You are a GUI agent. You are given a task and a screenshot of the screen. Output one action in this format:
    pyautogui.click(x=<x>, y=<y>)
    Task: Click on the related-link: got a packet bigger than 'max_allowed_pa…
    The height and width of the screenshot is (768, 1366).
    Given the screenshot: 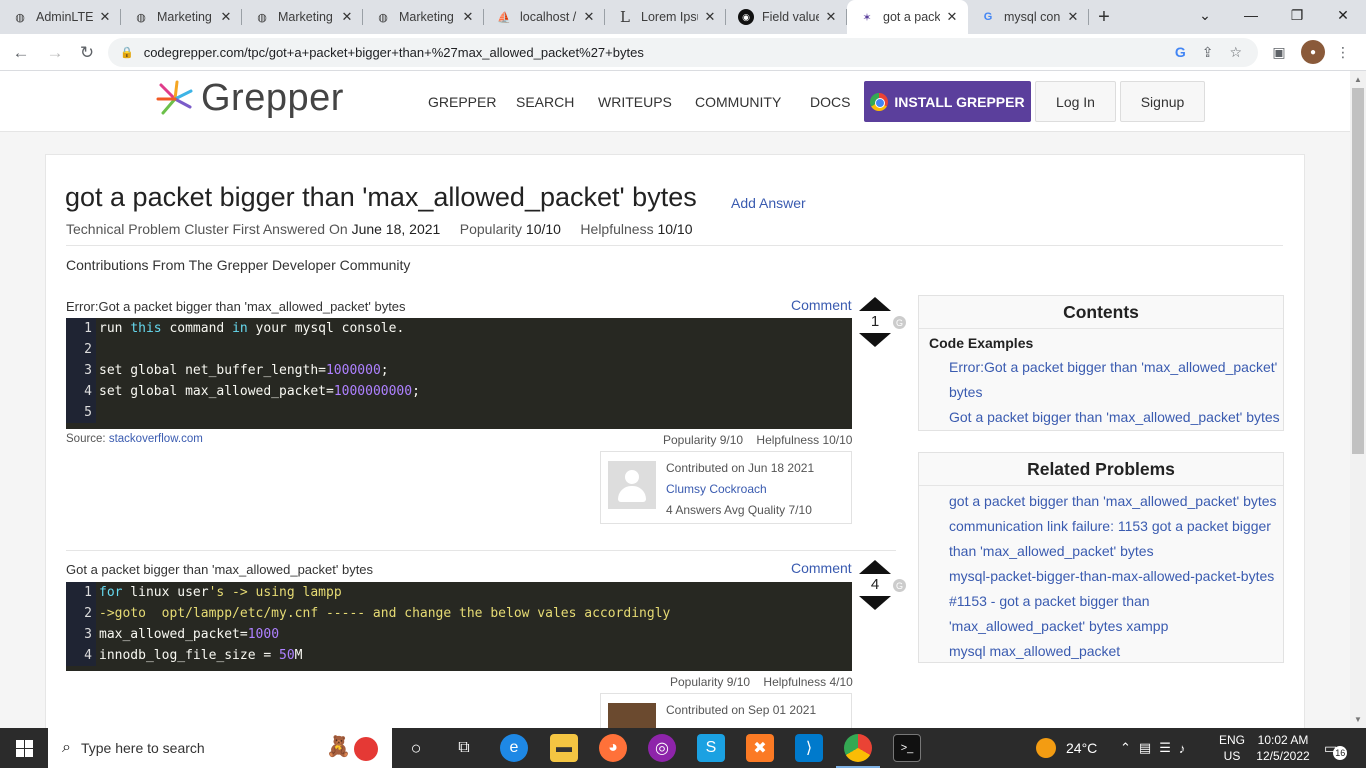 What is the action you would take?
    pyautogui.click(x=1101, y=501)
    